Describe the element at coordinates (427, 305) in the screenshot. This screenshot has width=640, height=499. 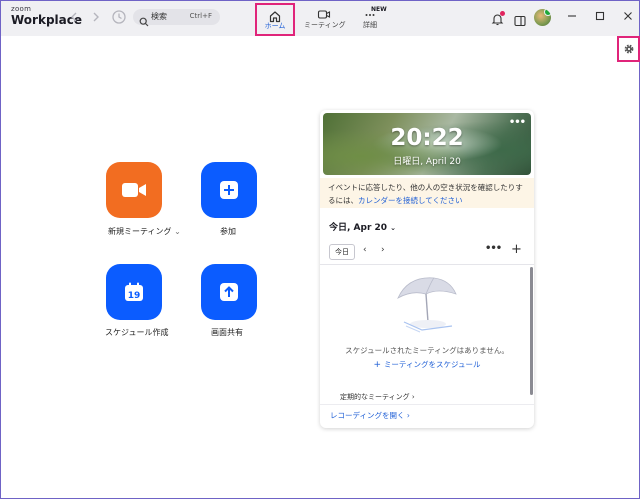
I see `umbrella-illustration` at that location.